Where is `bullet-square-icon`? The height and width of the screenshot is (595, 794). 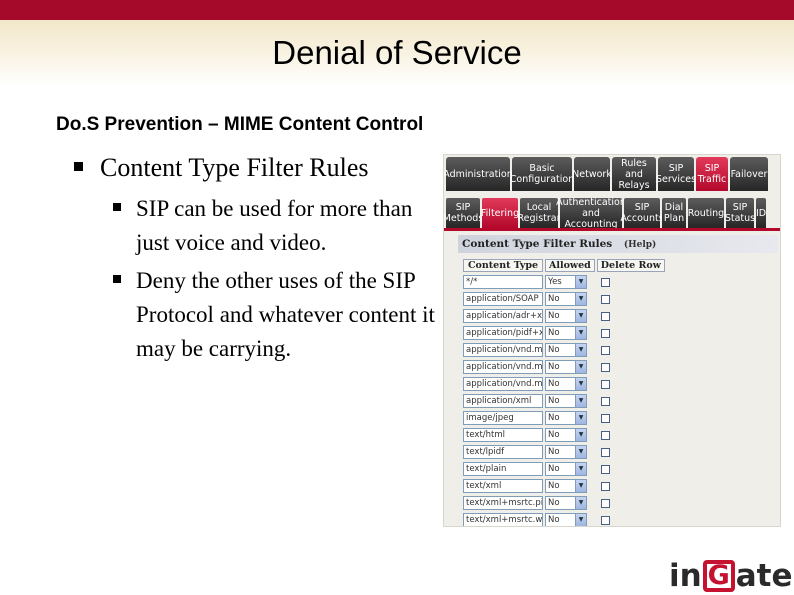 bullet-square-icon is located at coordinates (117, 279).